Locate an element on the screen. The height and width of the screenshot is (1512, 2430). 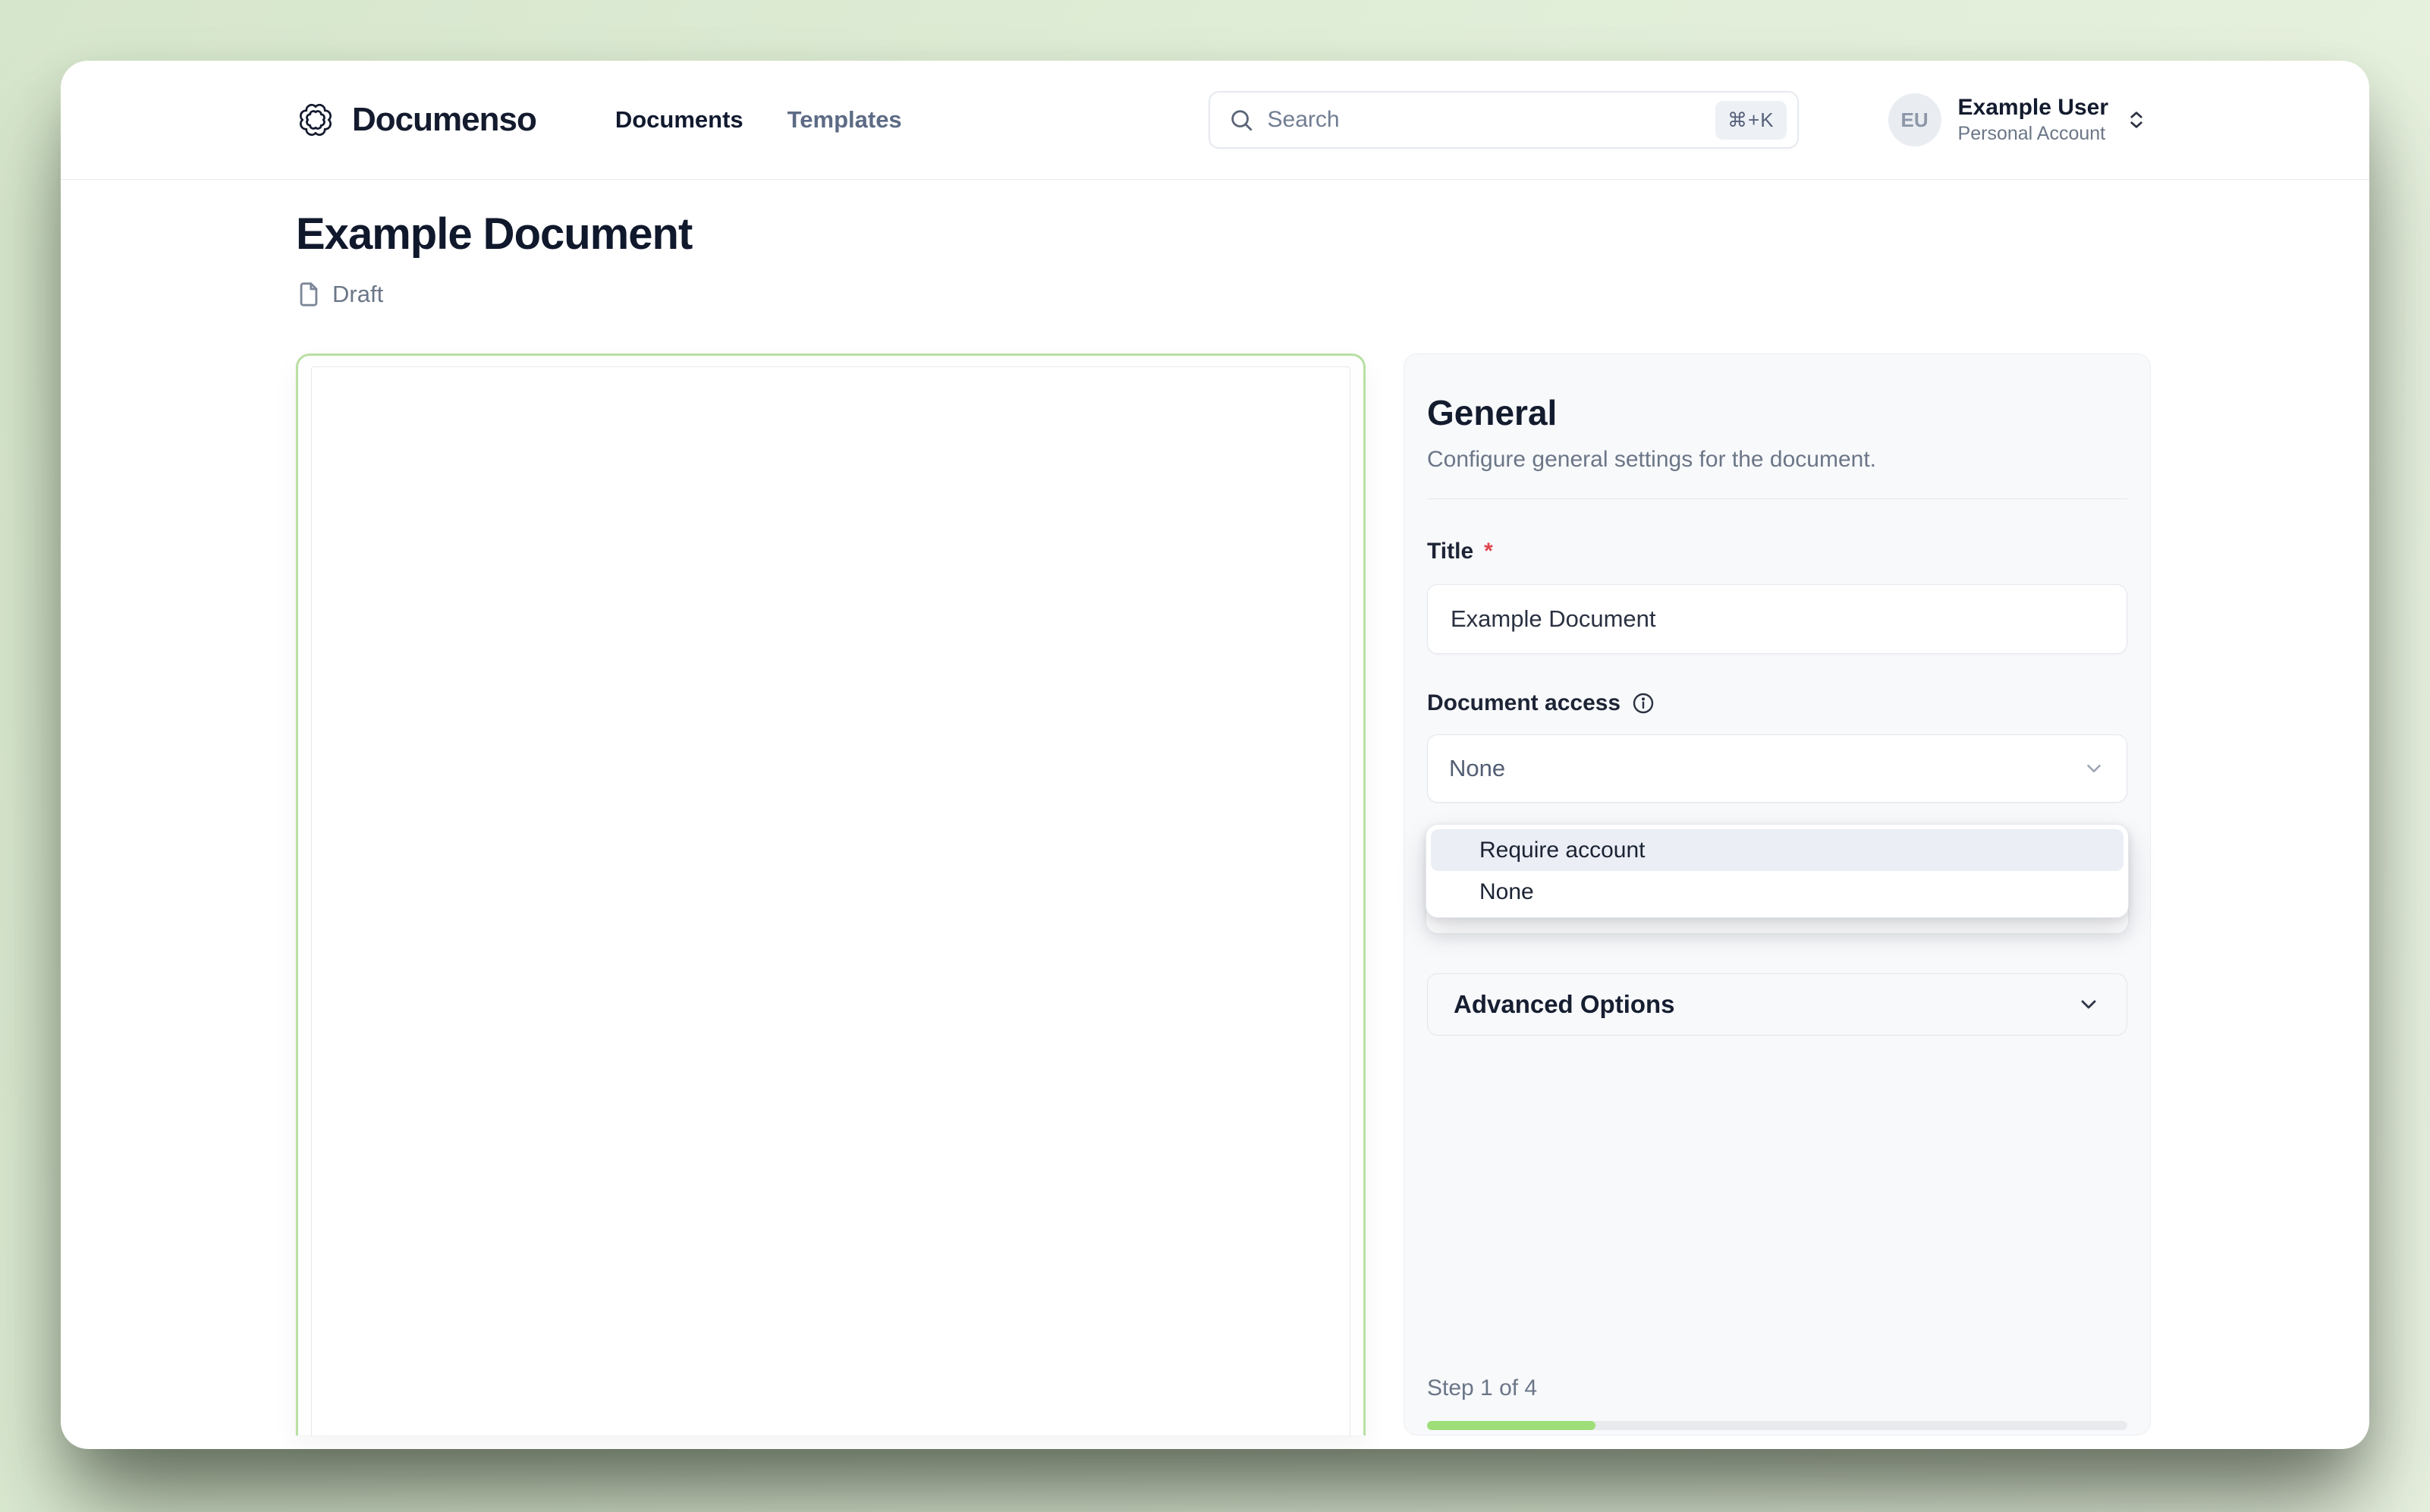
title-field-label: Title * is located at coordinates (1460, 551).